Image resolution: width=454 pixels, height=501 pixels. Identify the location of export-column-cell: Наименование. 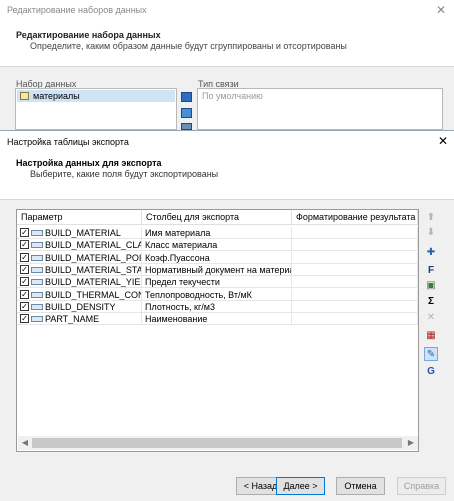
(217, 319).